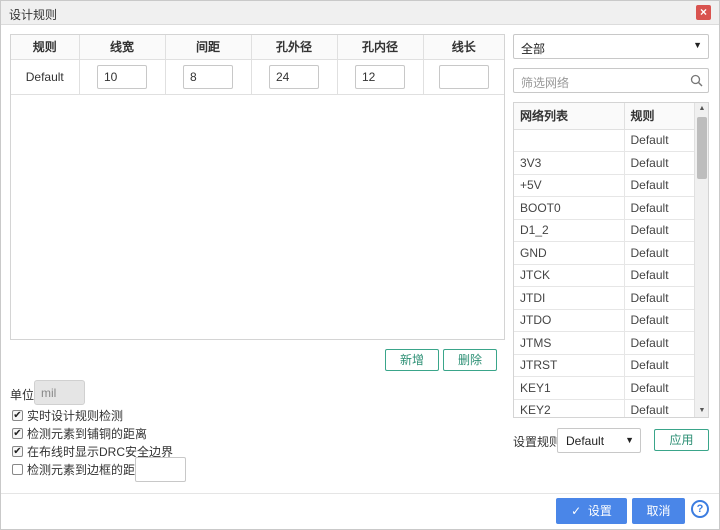 This screenshot has width=720, height=530. What do you see at coordinates (569, 365) in the screenshot?
I see `net-name: JTRST` at bounding box center [569, 365].